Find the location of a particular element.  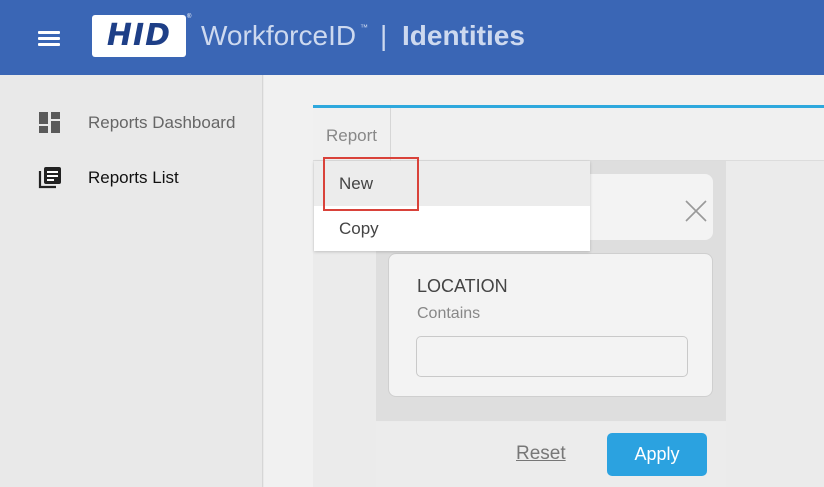

menu-item-label: New is located at coordinates (356, 183).